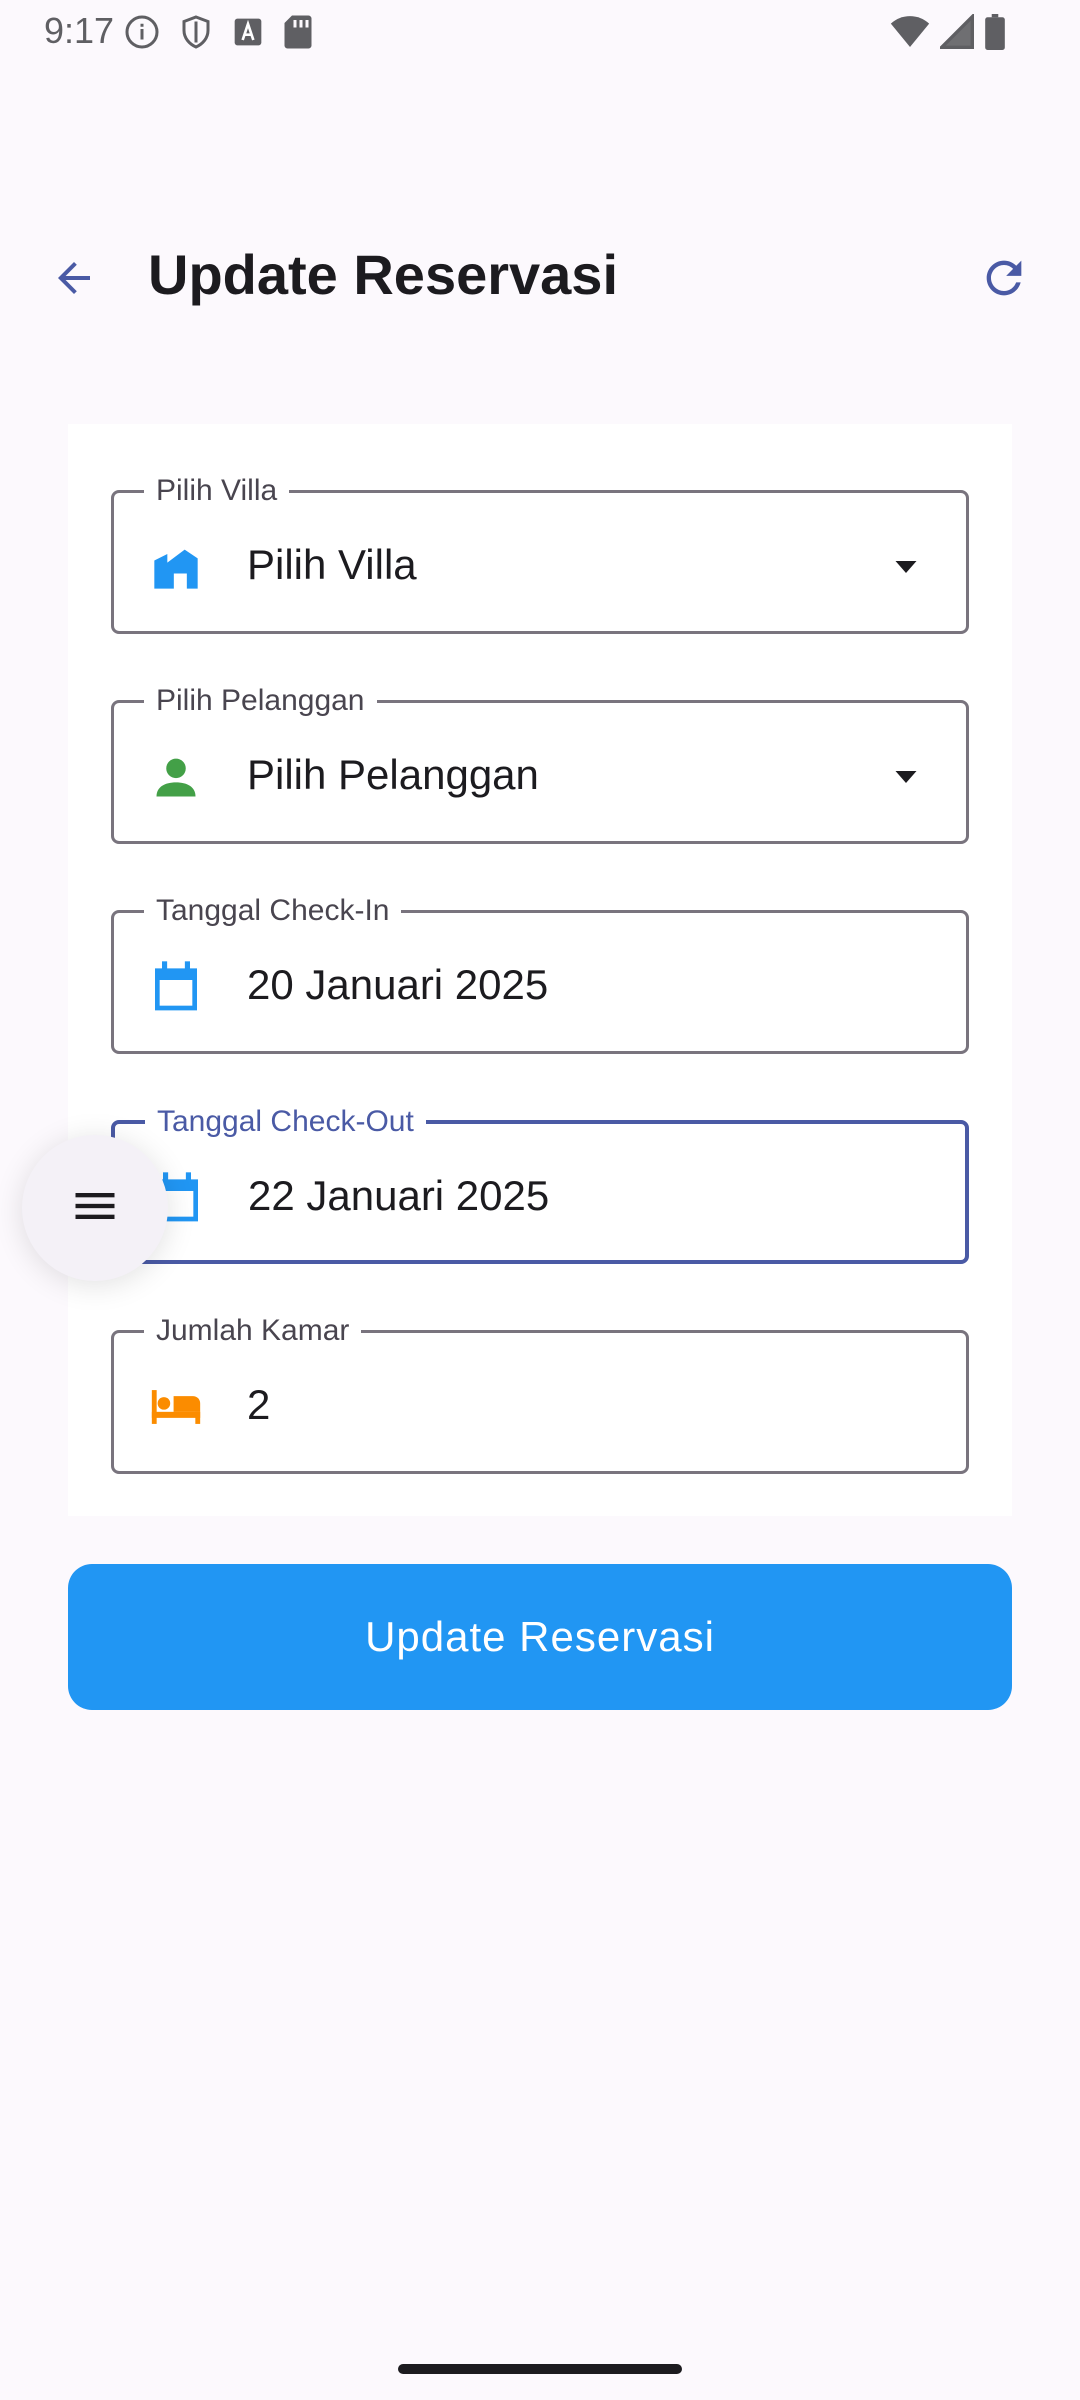 The image size is (1080, 2400). I want to click on status-icons-left, so click(219, 34).